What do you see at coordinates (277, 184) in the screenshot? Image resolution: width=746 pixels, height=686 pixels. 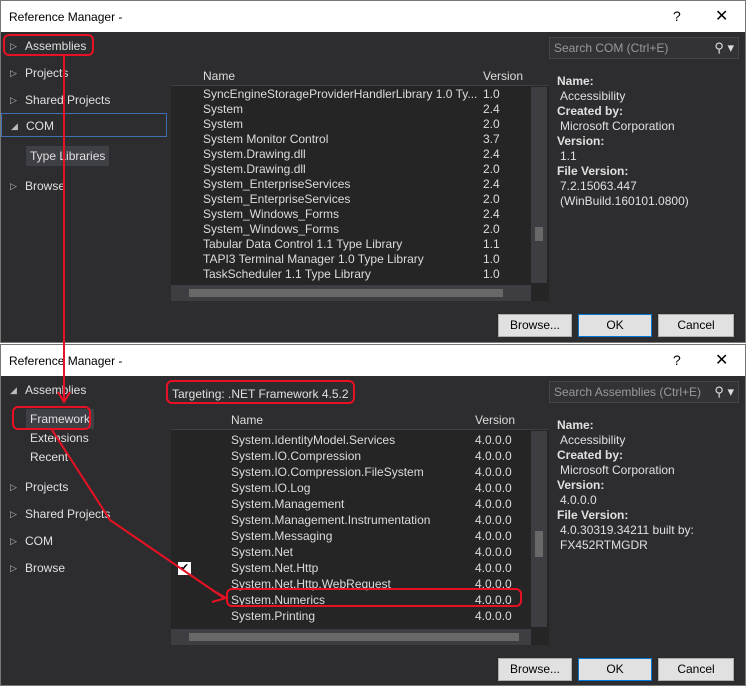 I see `item-name: System_EnterpriseServices` at bounding box center [277, 184].